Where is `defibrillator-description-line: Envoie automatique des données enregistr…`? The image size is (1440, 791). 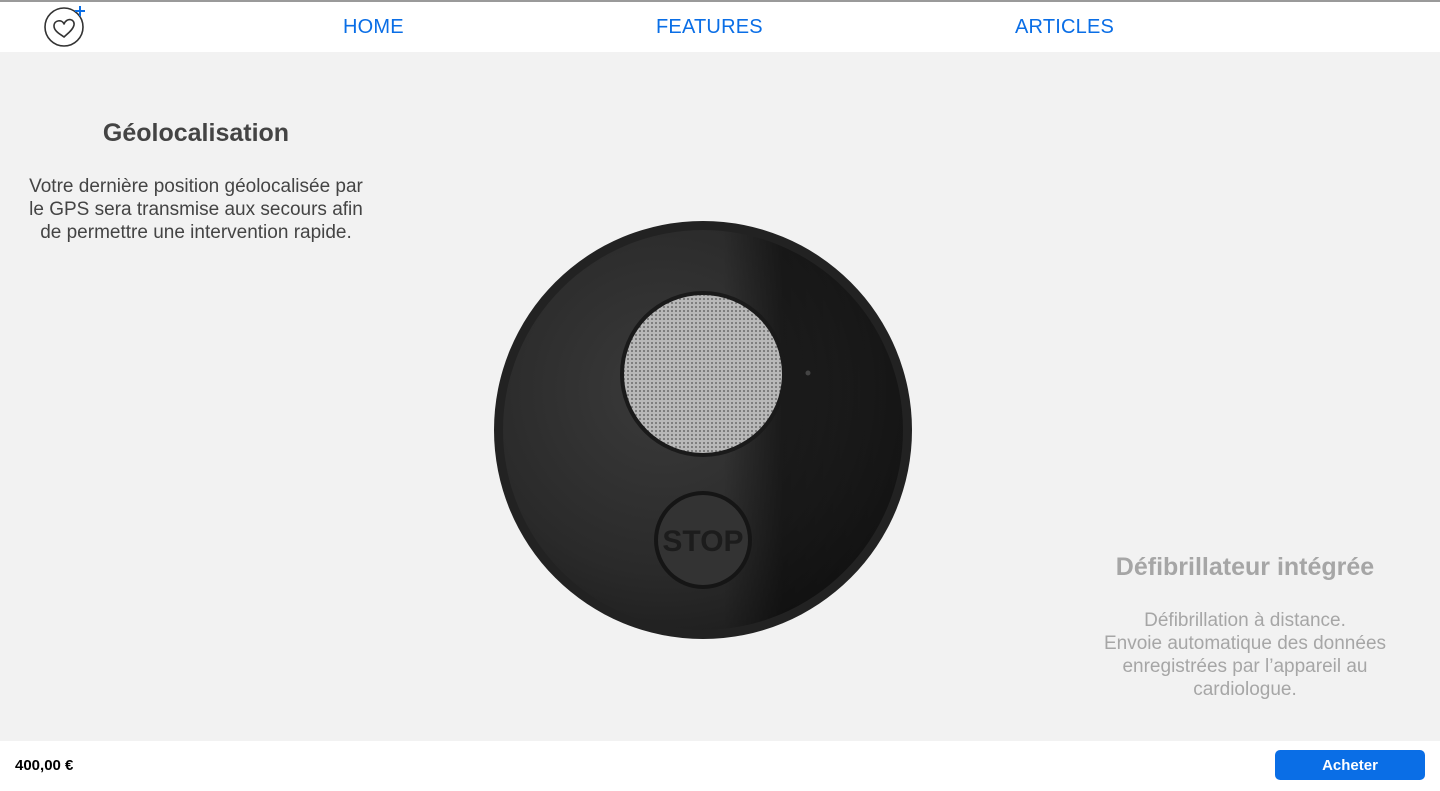 defibrillator-description-line: Envoie automatique des données enregistr… is located at coordinates (1245, 666).